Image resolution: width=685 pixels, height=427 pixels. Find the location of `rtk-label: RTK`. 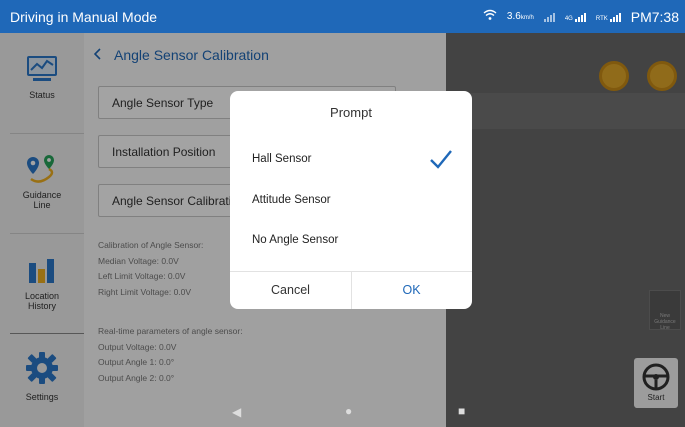

rtk-label: RTK is located at coordinates (601, 19).